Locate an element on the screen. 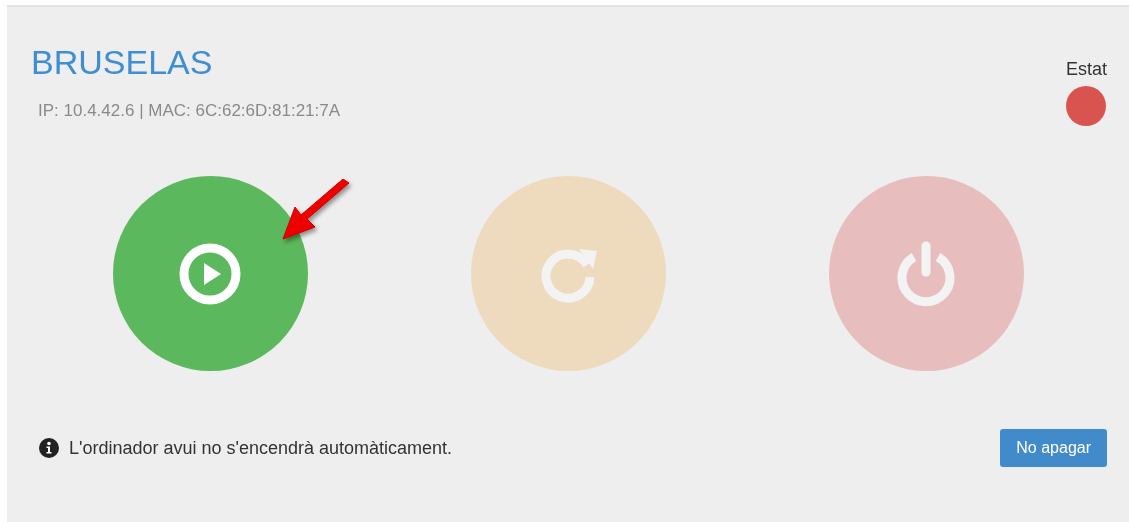 This screenshot has width=1129, height=522. device-info: IP: 10.4.42.6 | MAC: 6C:62:6D:81:21:7A is located at coordinates (189, 111).